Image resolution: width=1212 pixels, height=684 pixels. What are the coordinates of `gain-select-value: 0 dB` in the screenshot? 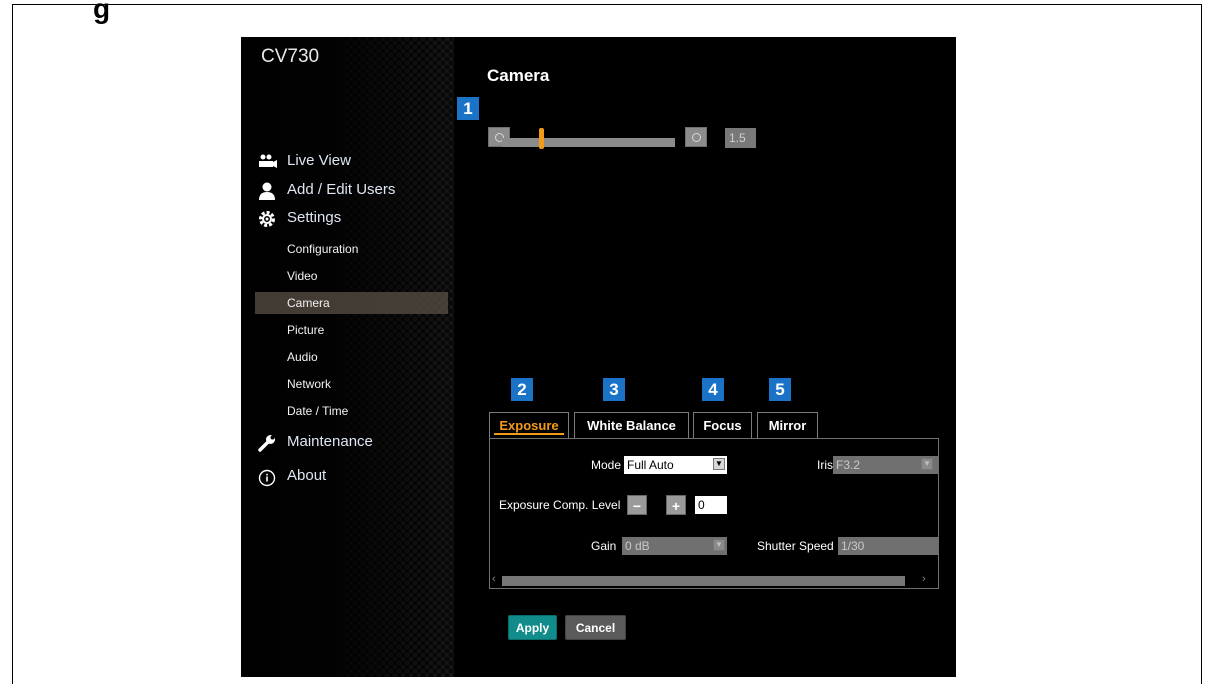 It's located at (637, 546).